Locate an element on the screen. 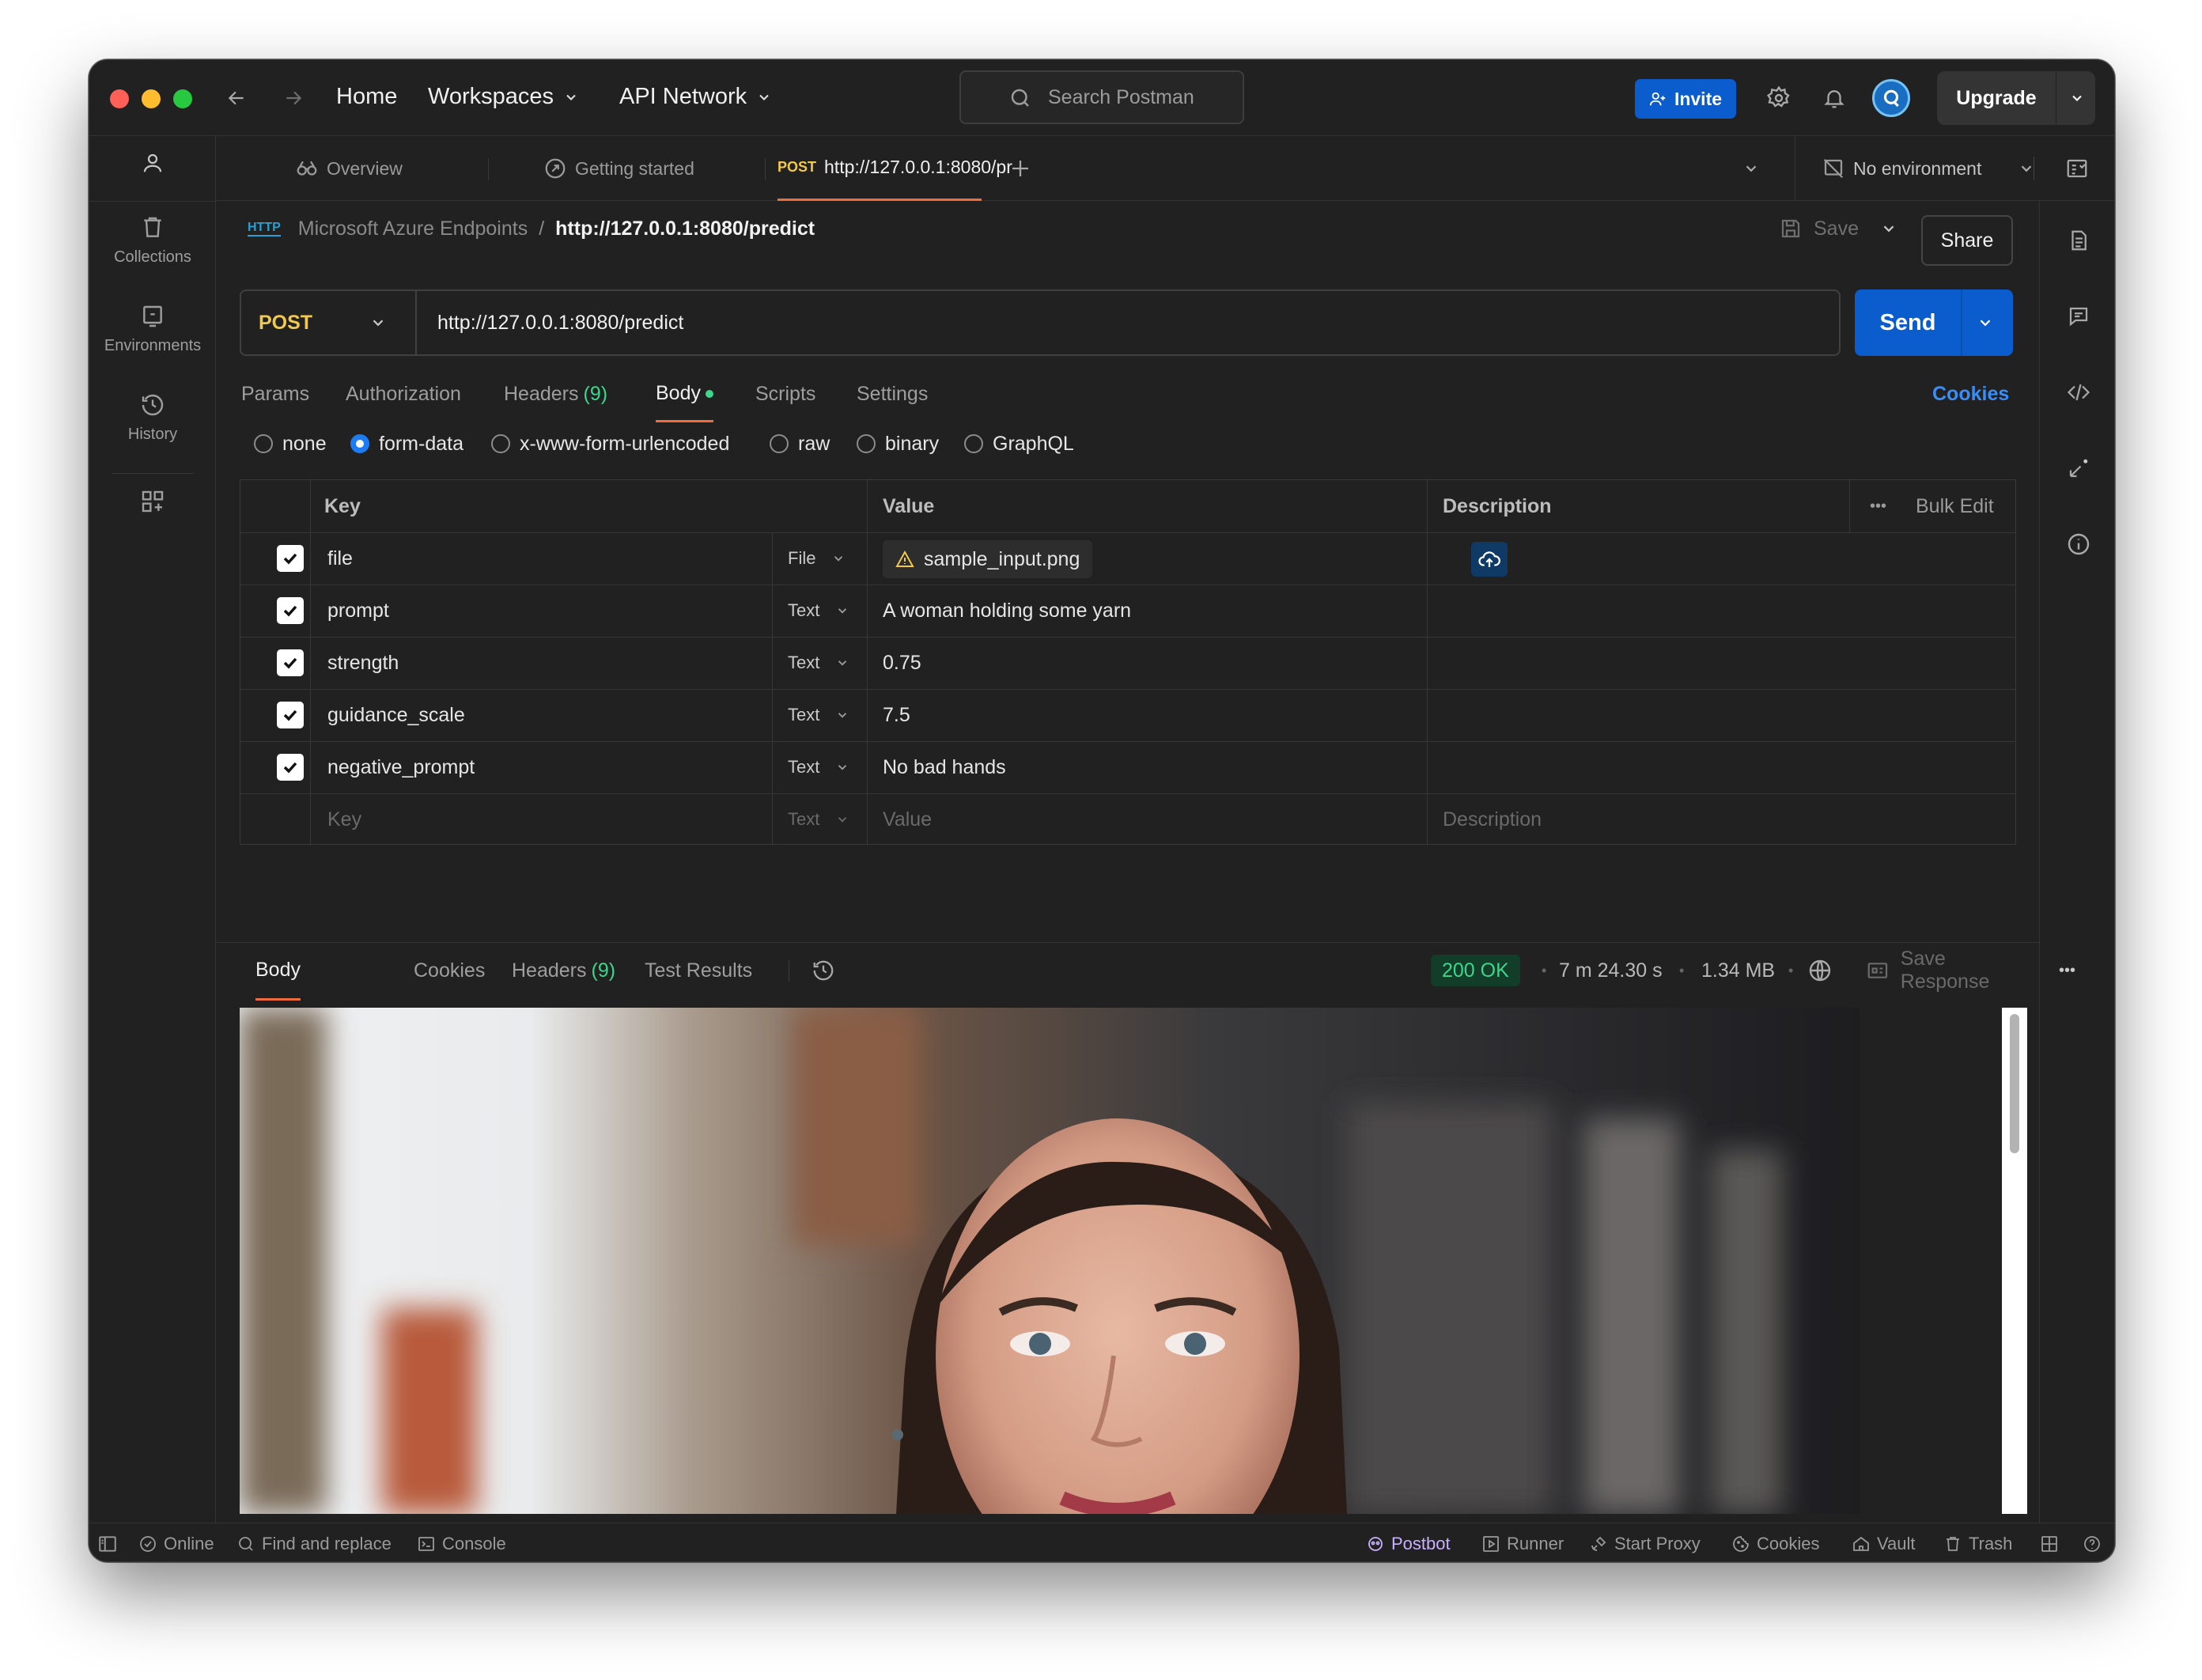 This screenshot has width=2202, height=1680. user-icon is located at coordinates (152, 163).